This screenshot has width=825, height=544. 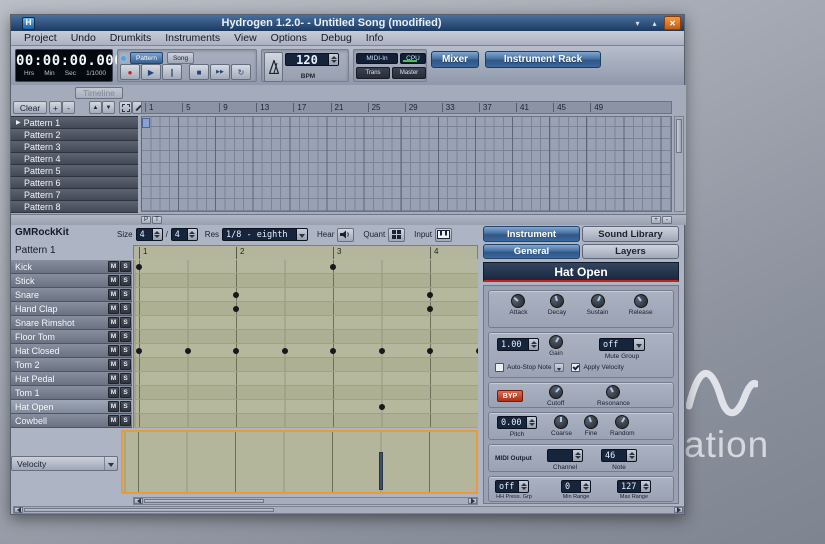 I want to click on pitch-value-display: 0.00, so click(x=517, y=422).